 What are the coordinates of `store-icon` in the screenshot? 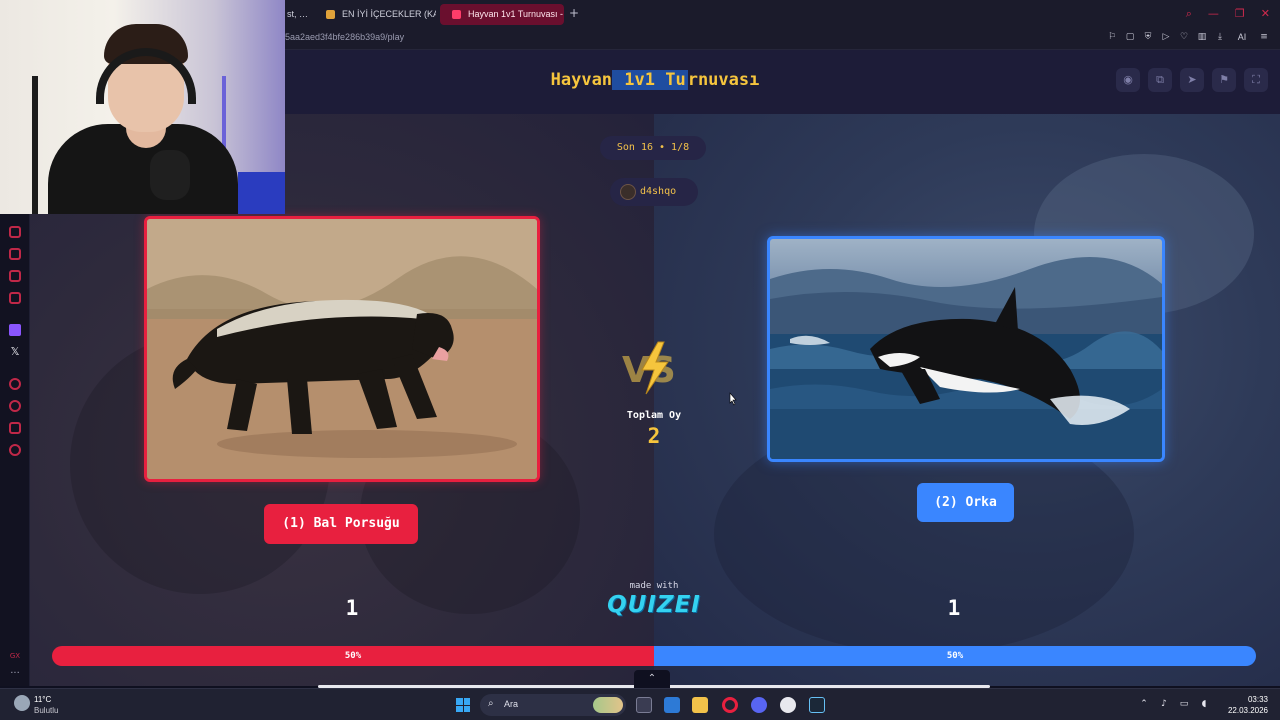 It's located at (672, 705).